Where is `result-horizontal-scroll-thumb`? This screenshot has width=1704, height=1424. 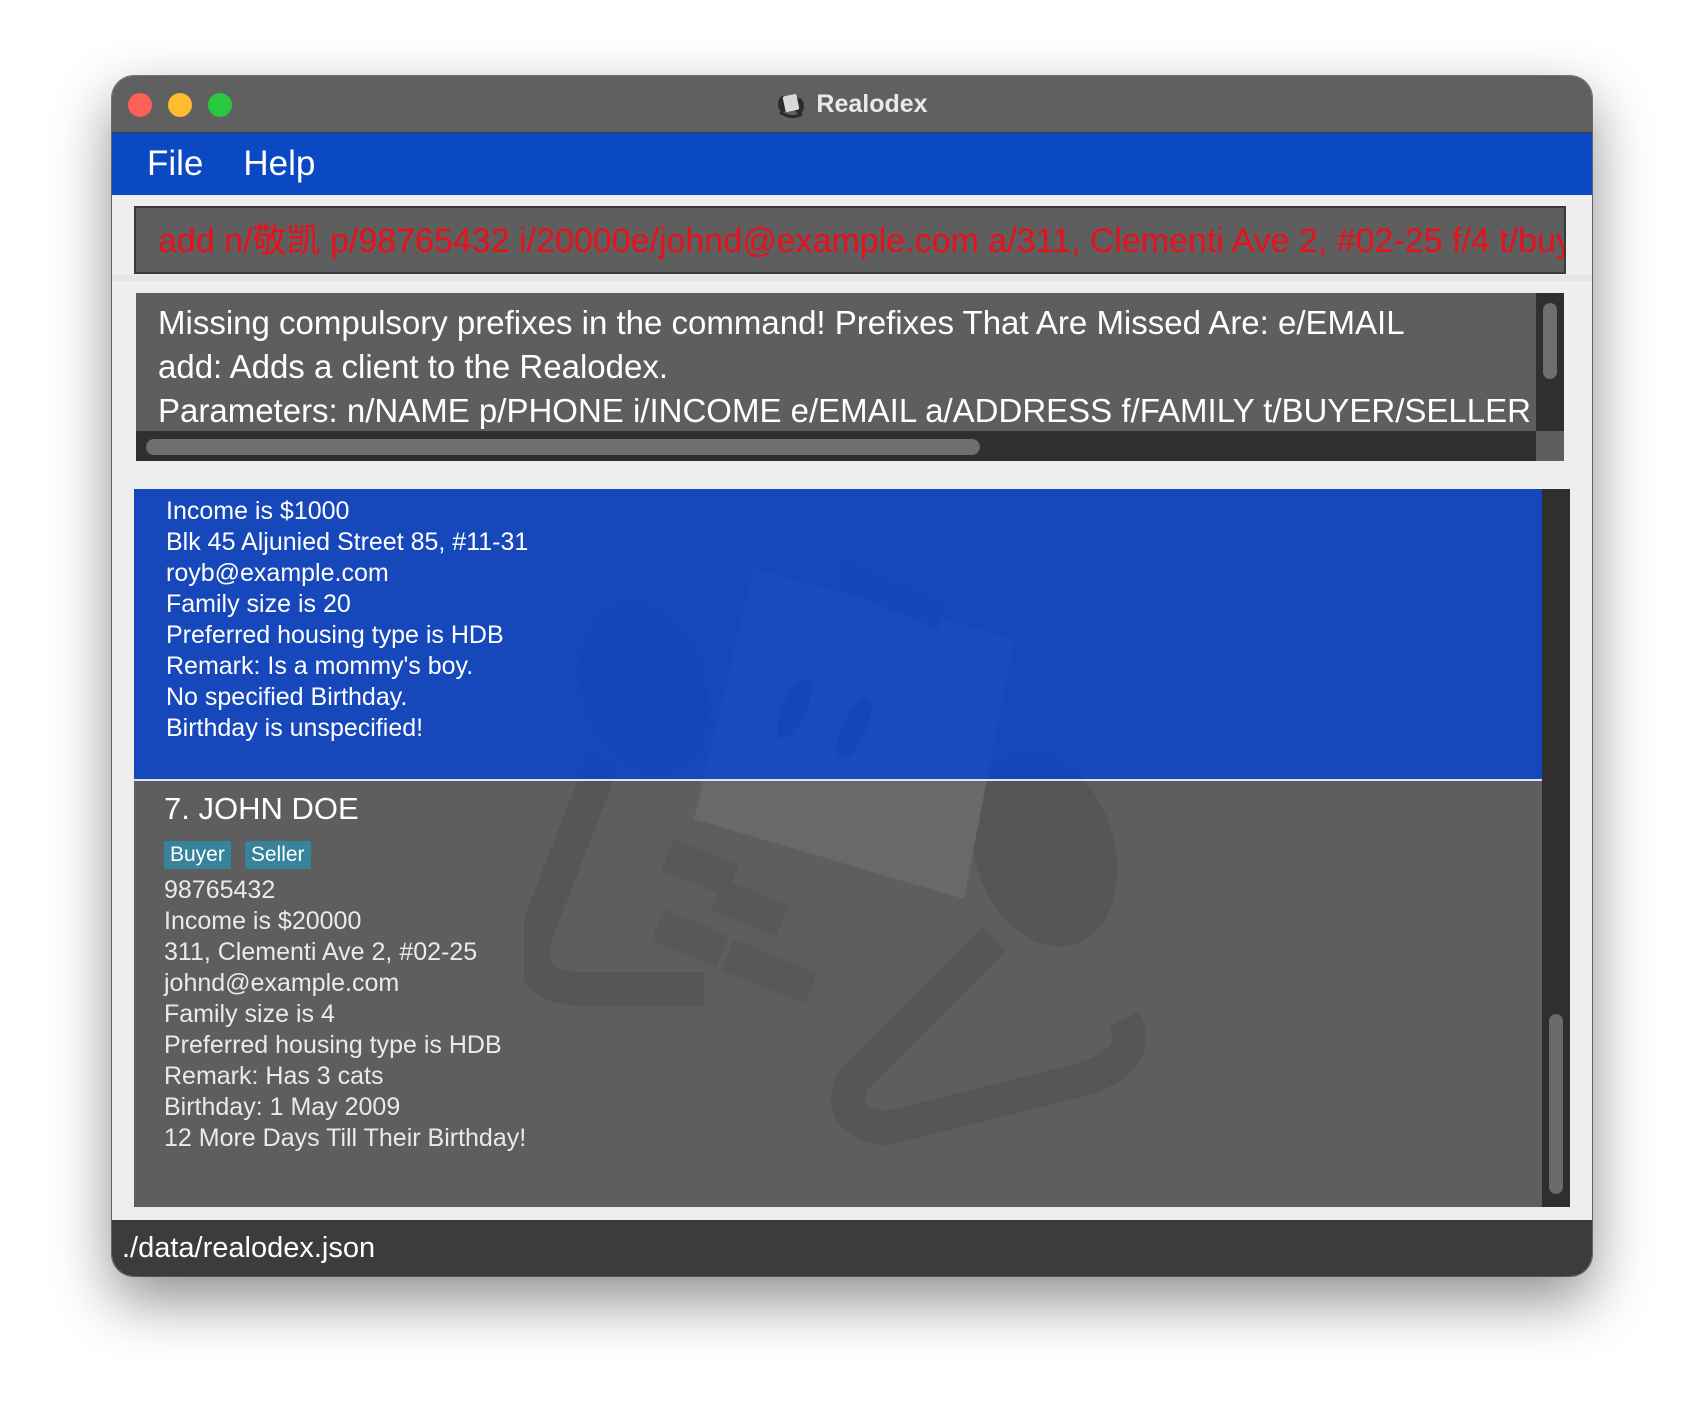
result-horizontal-scroll-thumb is located at coordinates (563, 447).